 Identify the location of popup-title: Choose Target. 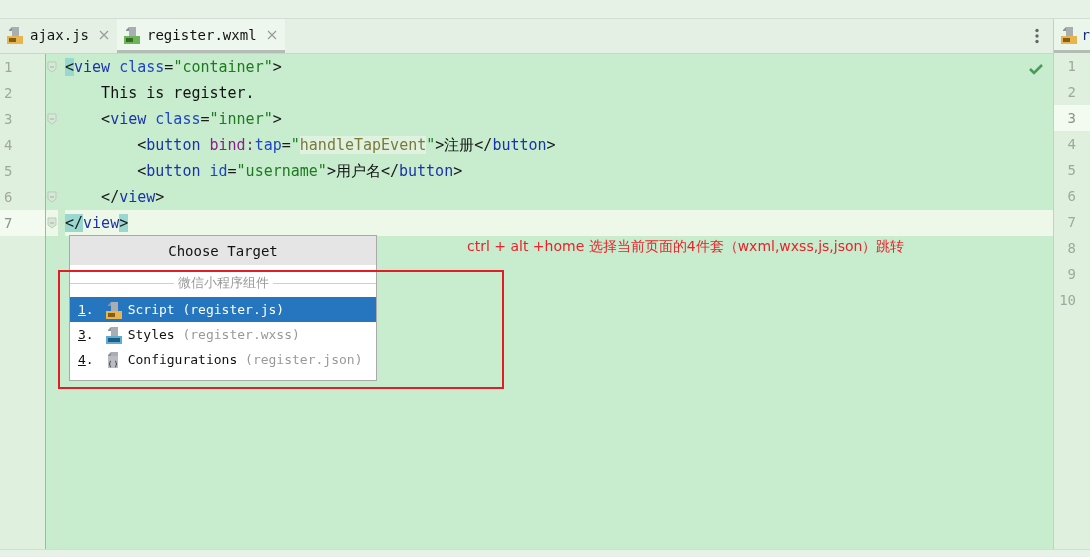
(223, 250).